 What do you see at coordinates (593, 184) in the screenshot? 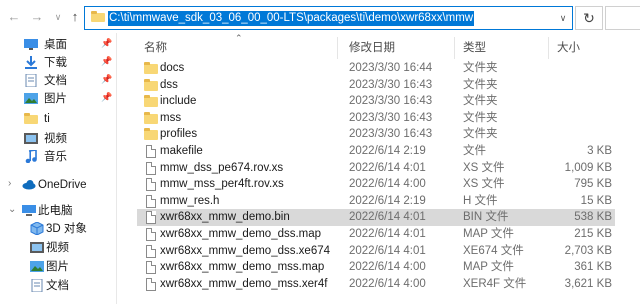
I see `file-size: 795 KB` at bounding box center [593, 184].